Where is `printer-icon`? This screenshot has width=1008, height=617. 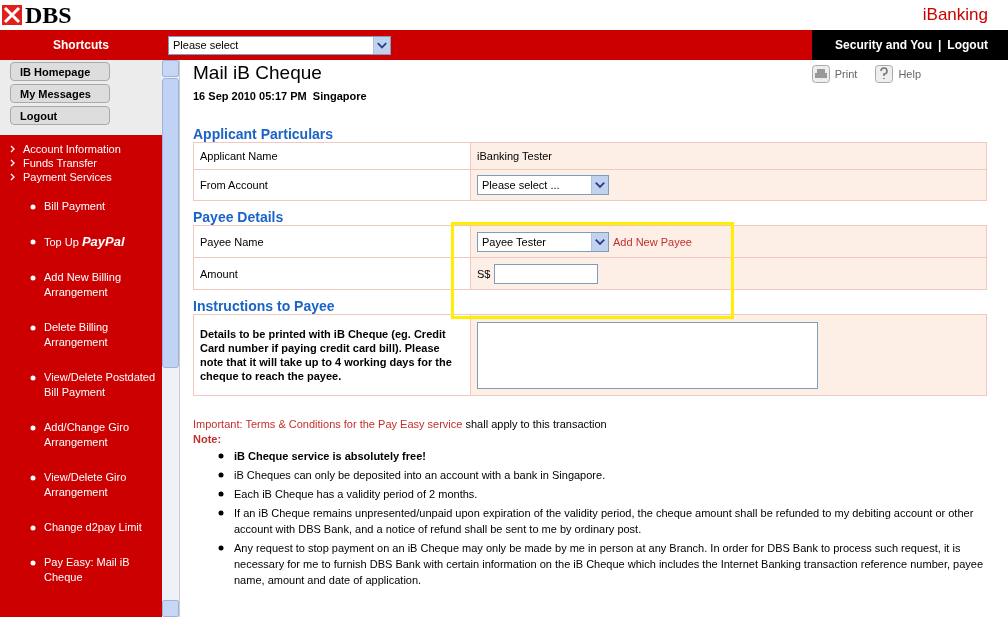 printer-icon is located at coordinates (820, 74).